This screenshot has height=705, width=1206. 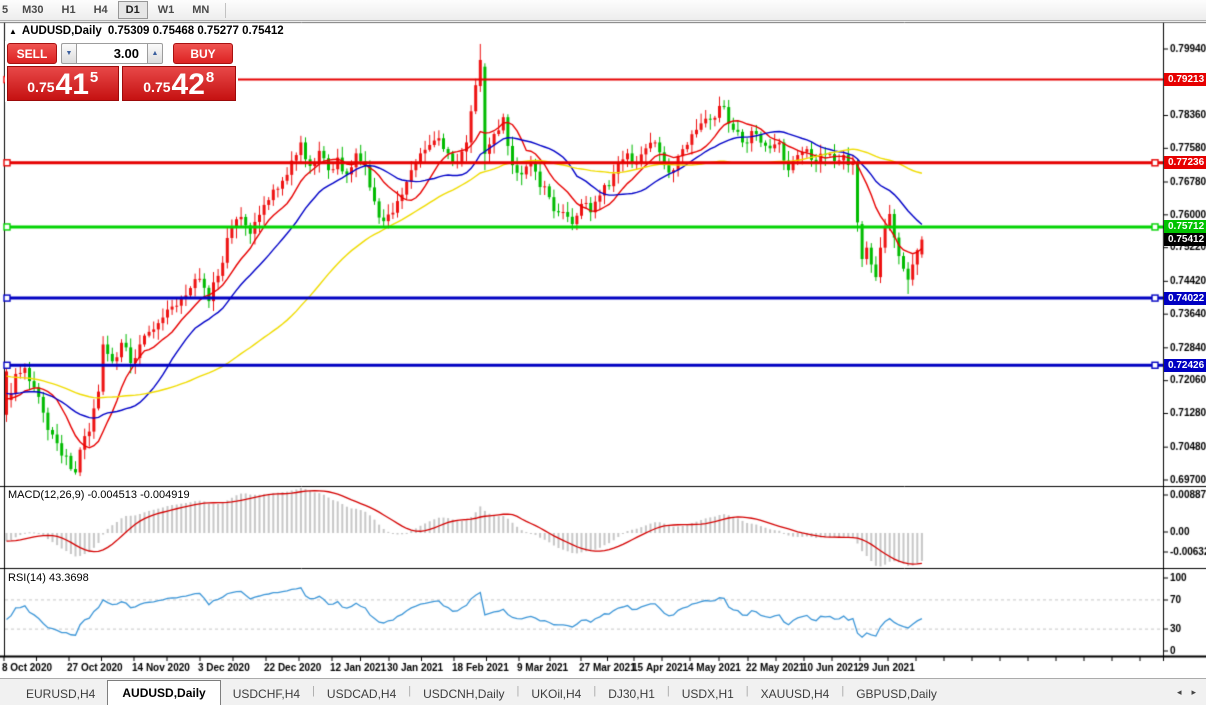 What do you see at coordinates (1186, 692) in the screenshot?
I see `tab-scroll-controls: ◂ ▸` at bounding box center [1186, 692].